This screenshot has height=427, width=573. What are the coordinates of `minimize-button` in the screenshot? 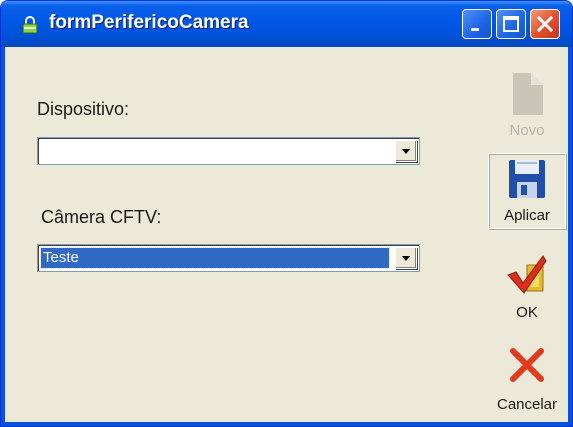 It's located at (477, 24).